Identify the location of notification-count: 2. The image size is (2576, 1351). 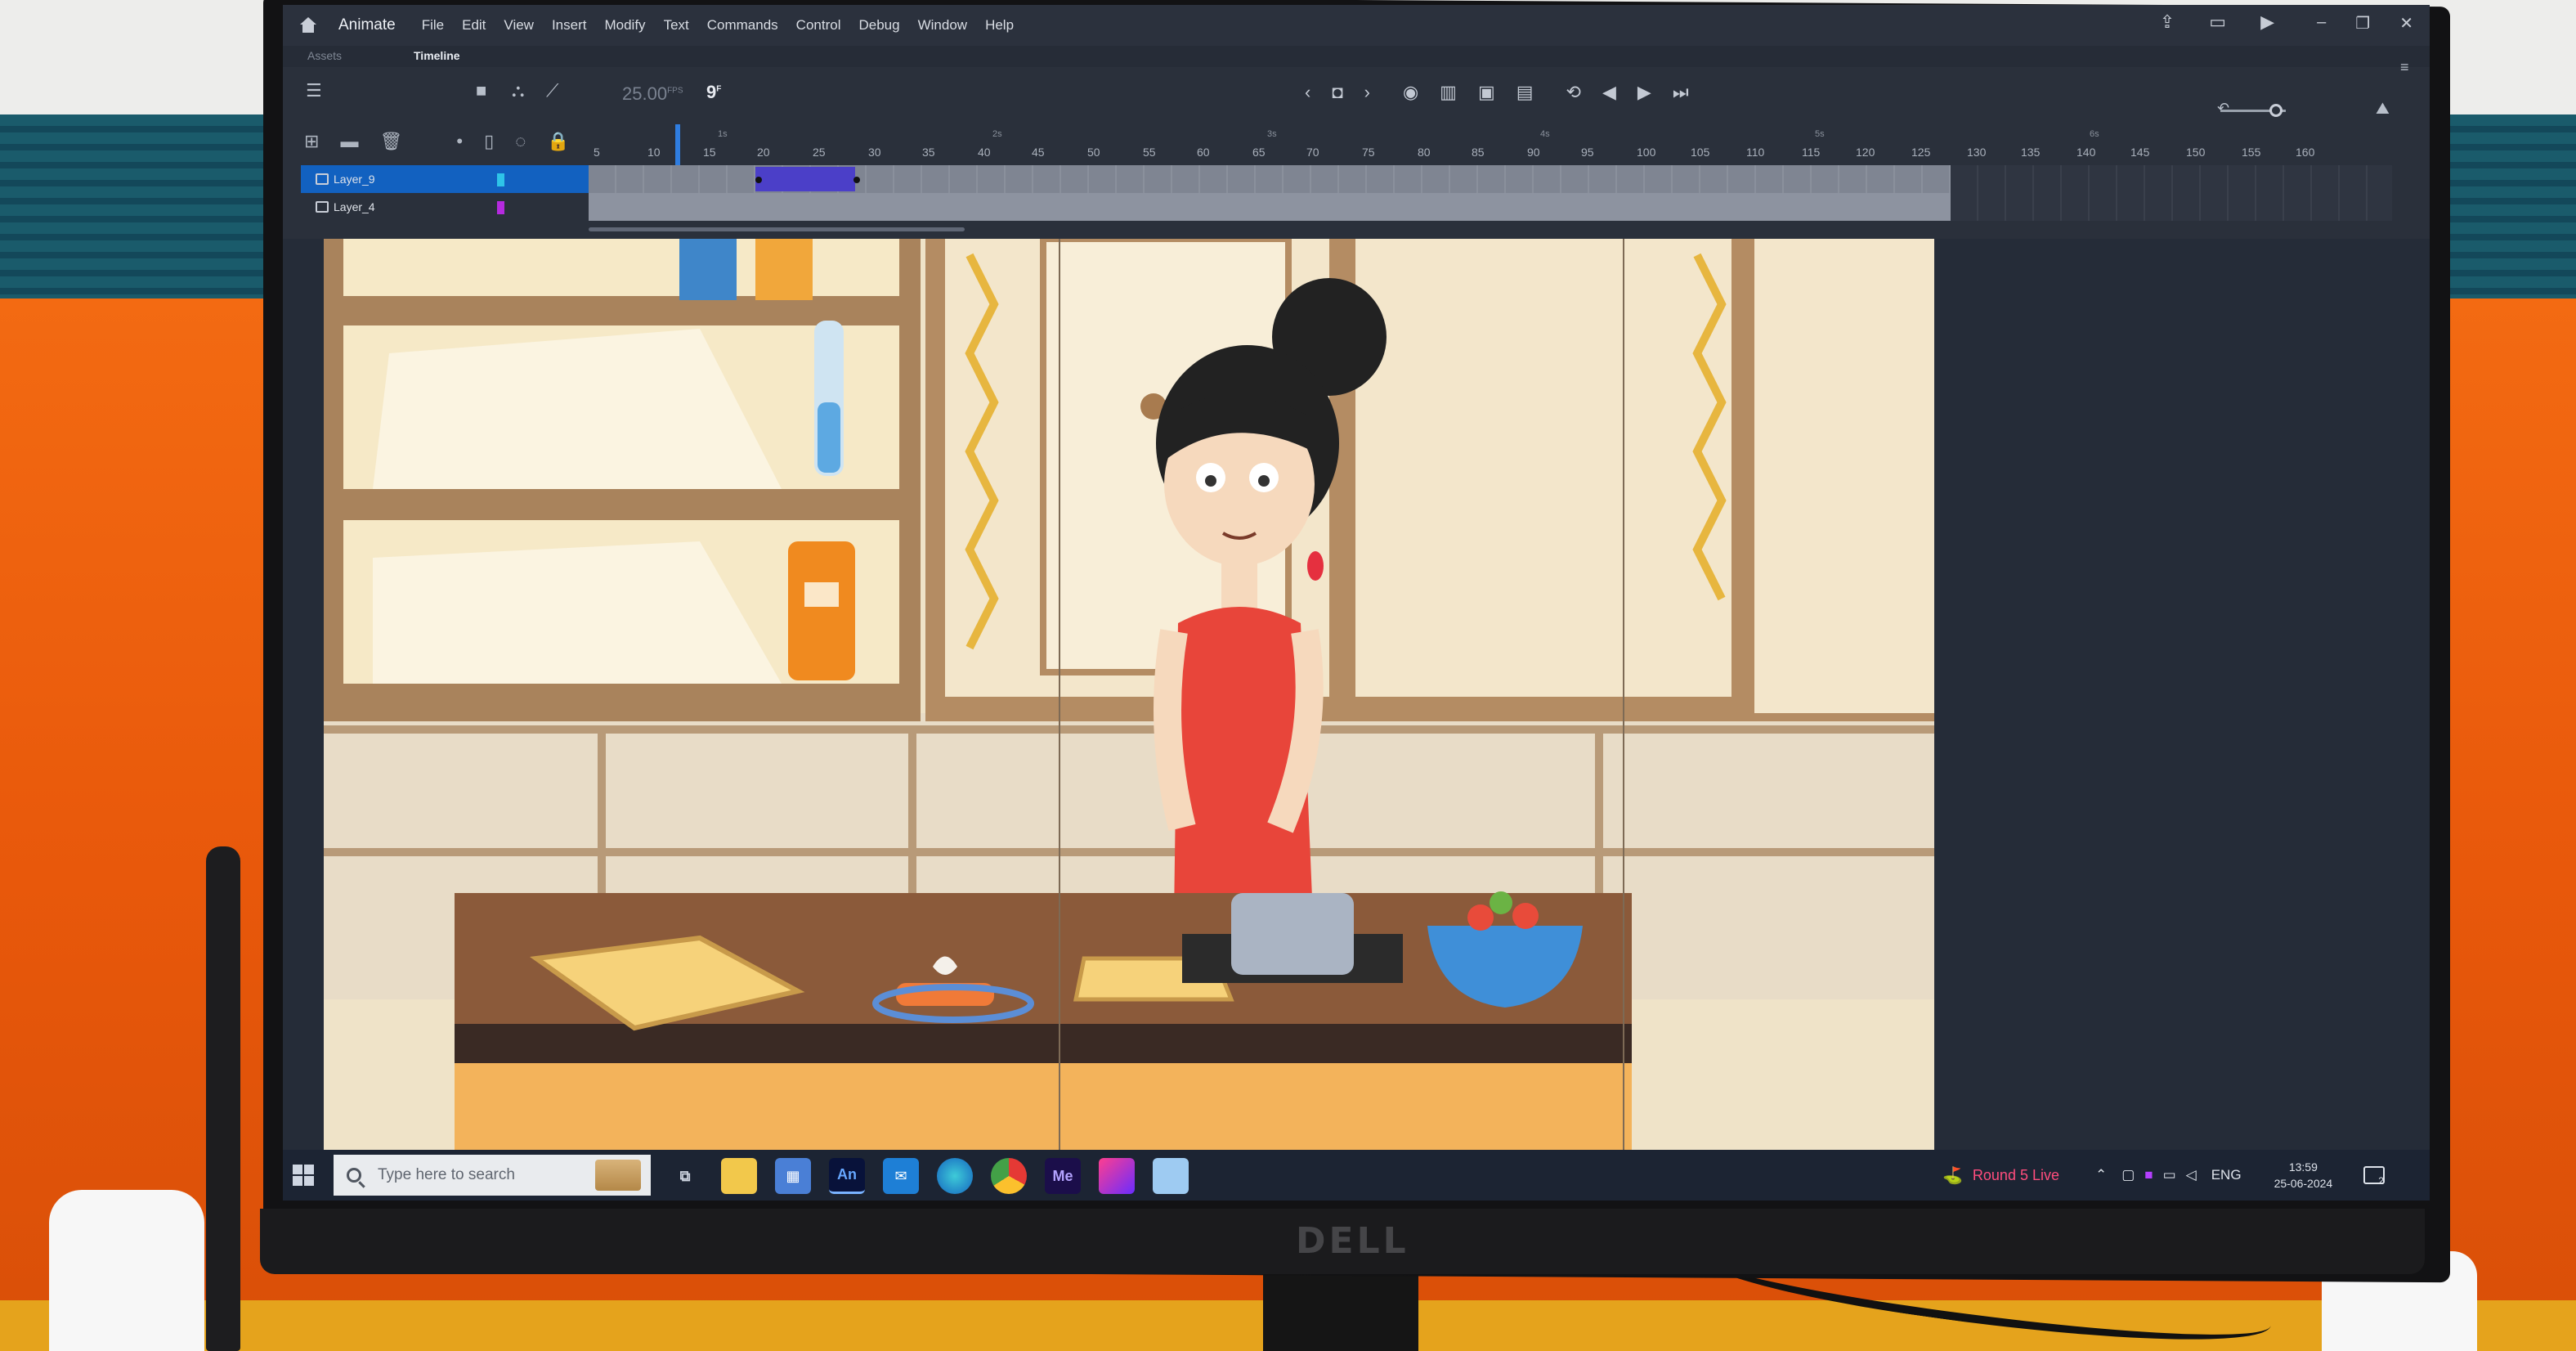
(2381, 1181).